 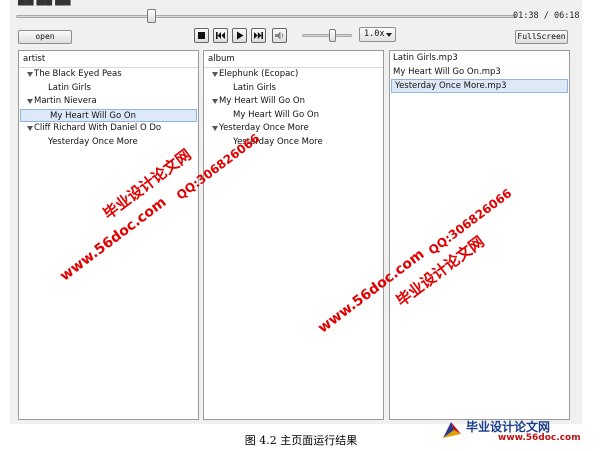 I want to click on previous-icon, so click(x=220, y=35).